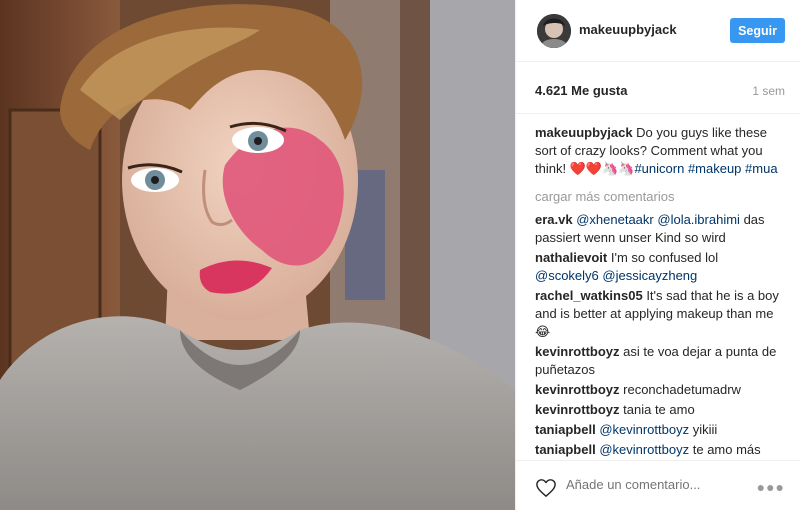 This screenshot has width=800, height=510. What do you see at coordinates (698, 219) in the screenshot?
I see `comment-mention: @lola.ibrahimi` at bounding box center [698, 219].